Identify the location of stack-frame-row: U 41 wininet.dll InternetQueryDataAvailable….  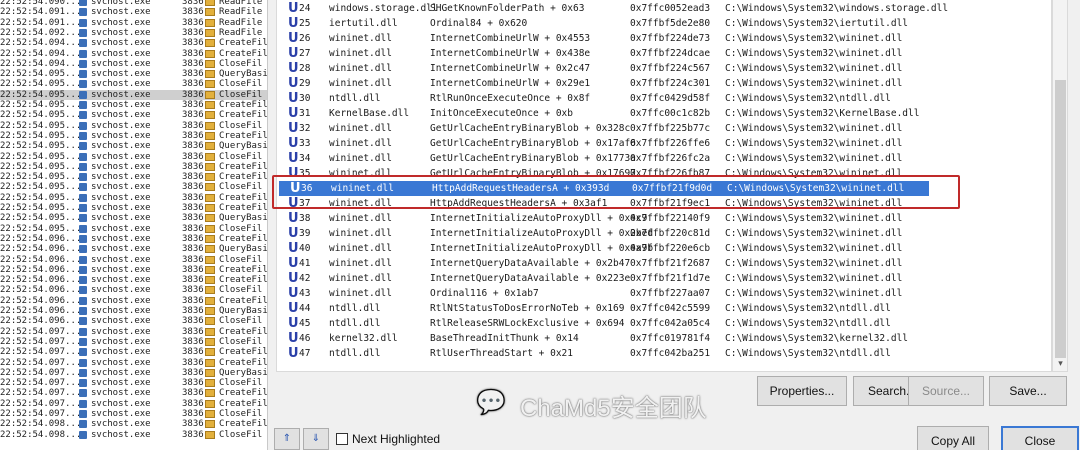
(664, 263).